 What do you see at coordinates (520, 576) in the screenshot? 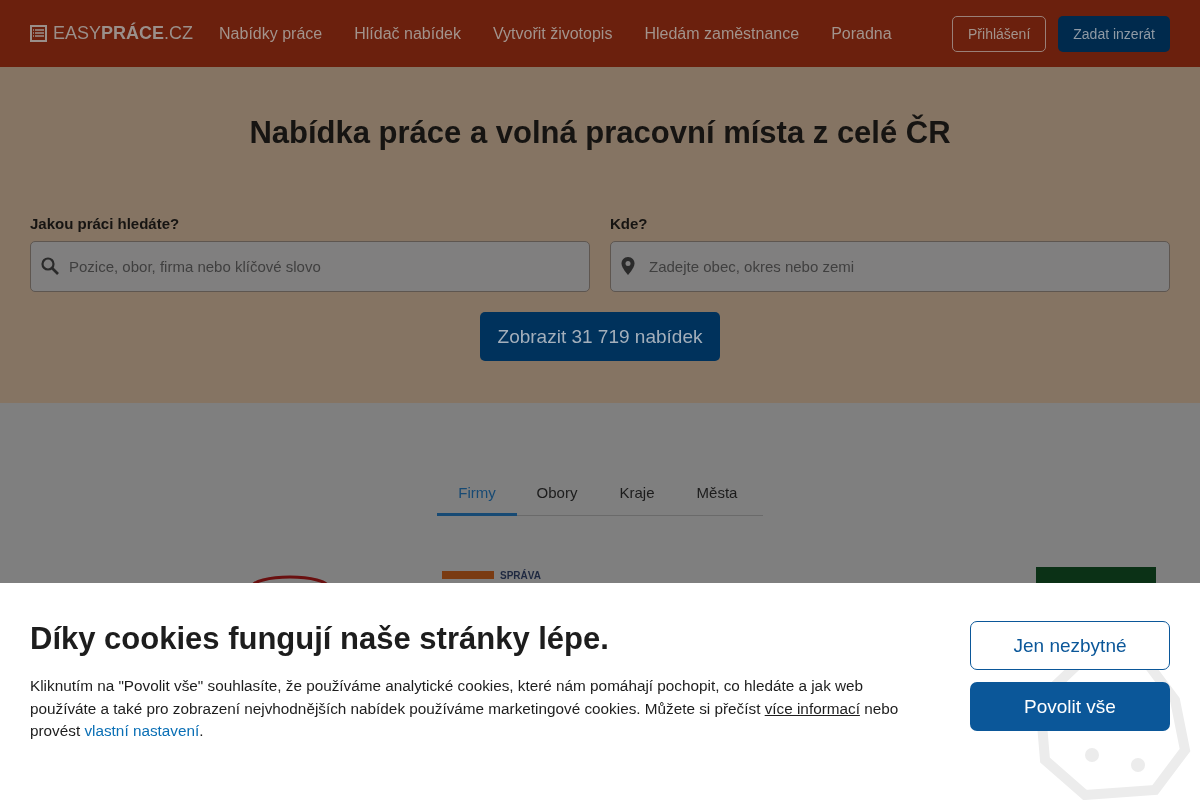
I see `company-logo-text: SPRÁVA` at bounding box center [520, 576].